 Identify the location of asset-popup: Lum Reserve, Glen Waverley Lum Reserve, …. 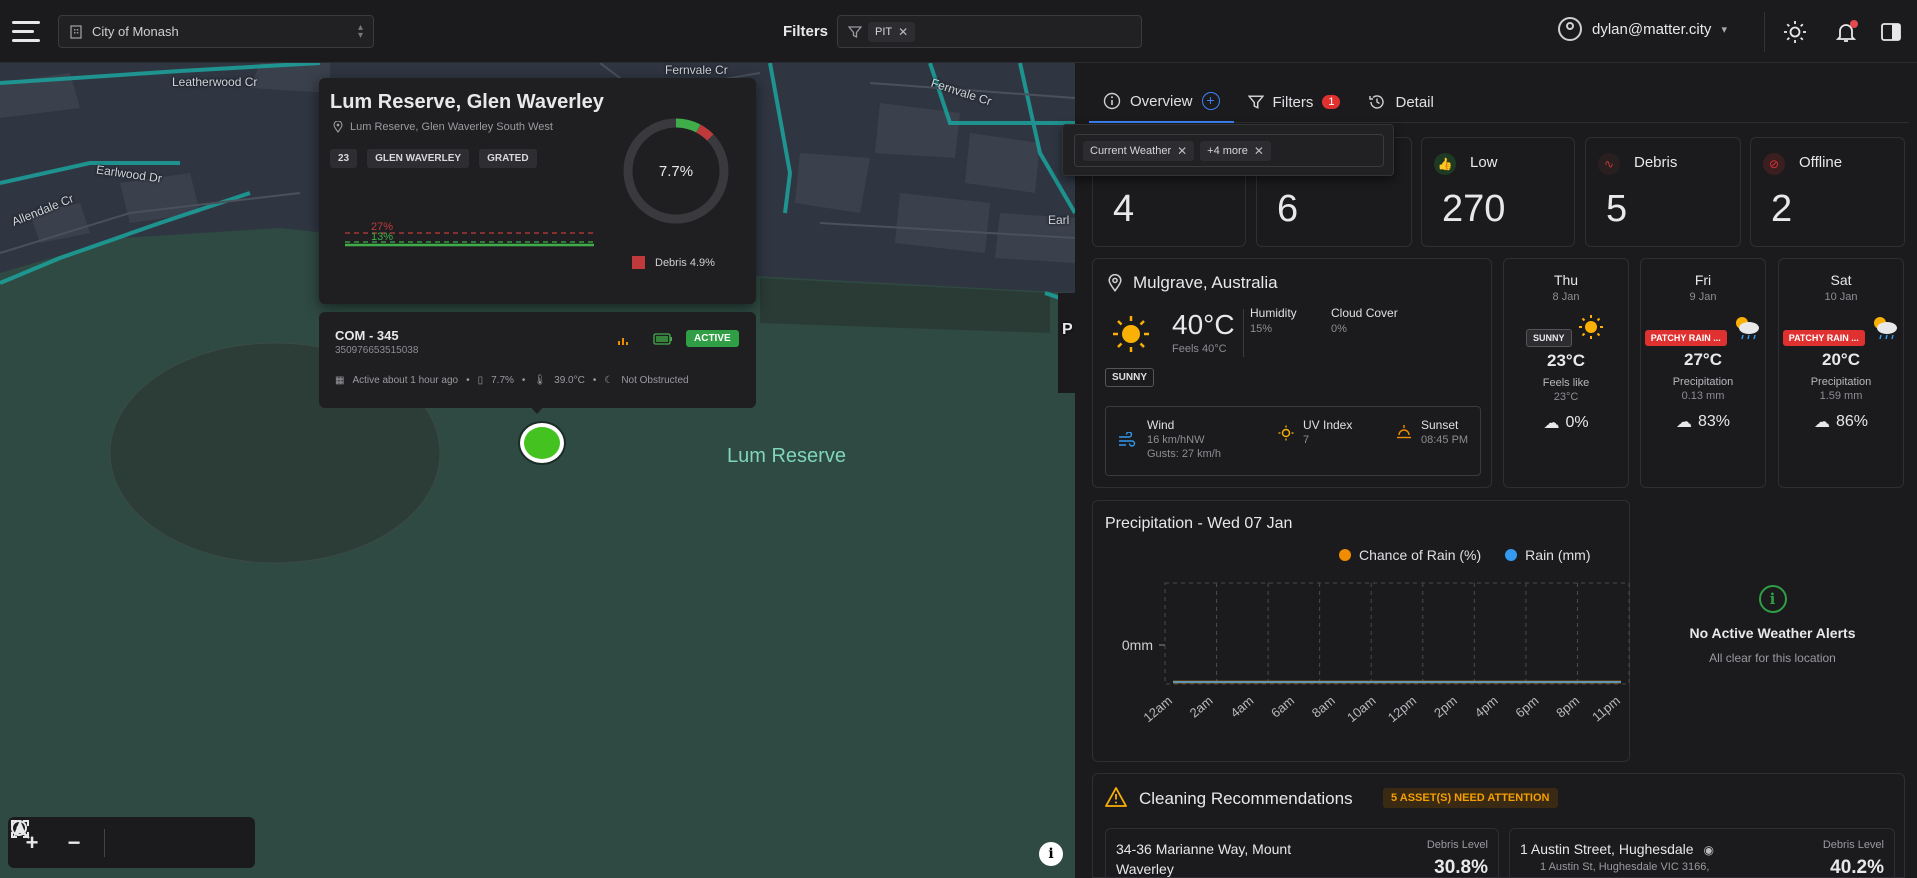
(537, 191).